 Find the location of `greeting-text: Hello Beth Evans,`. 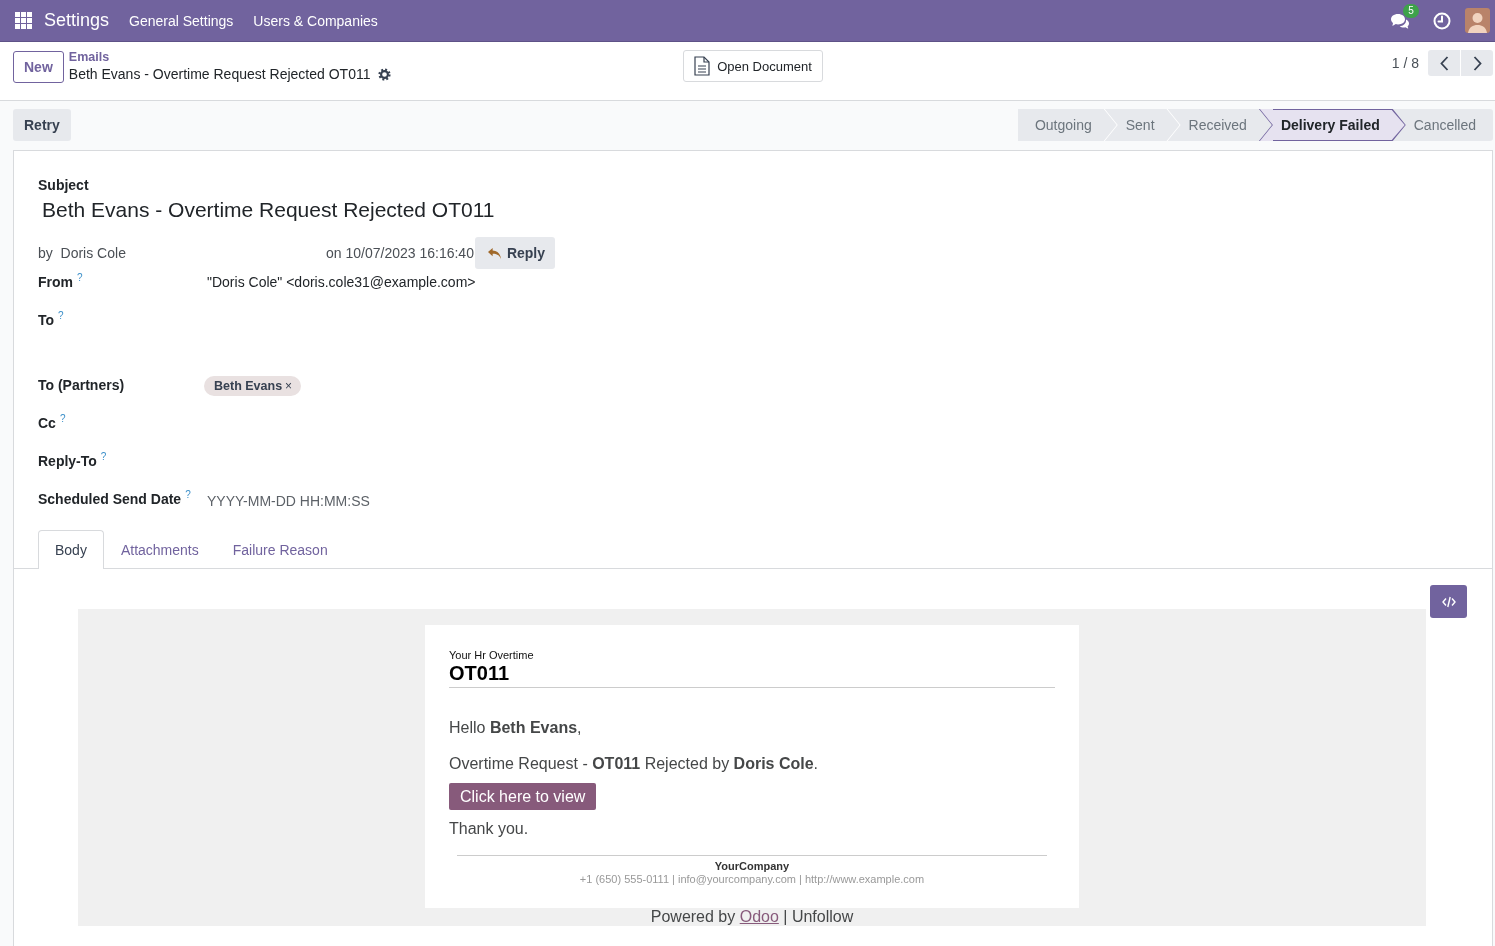

greeting-text: Hello Beth Evans, is located at coordinates (516, 728).